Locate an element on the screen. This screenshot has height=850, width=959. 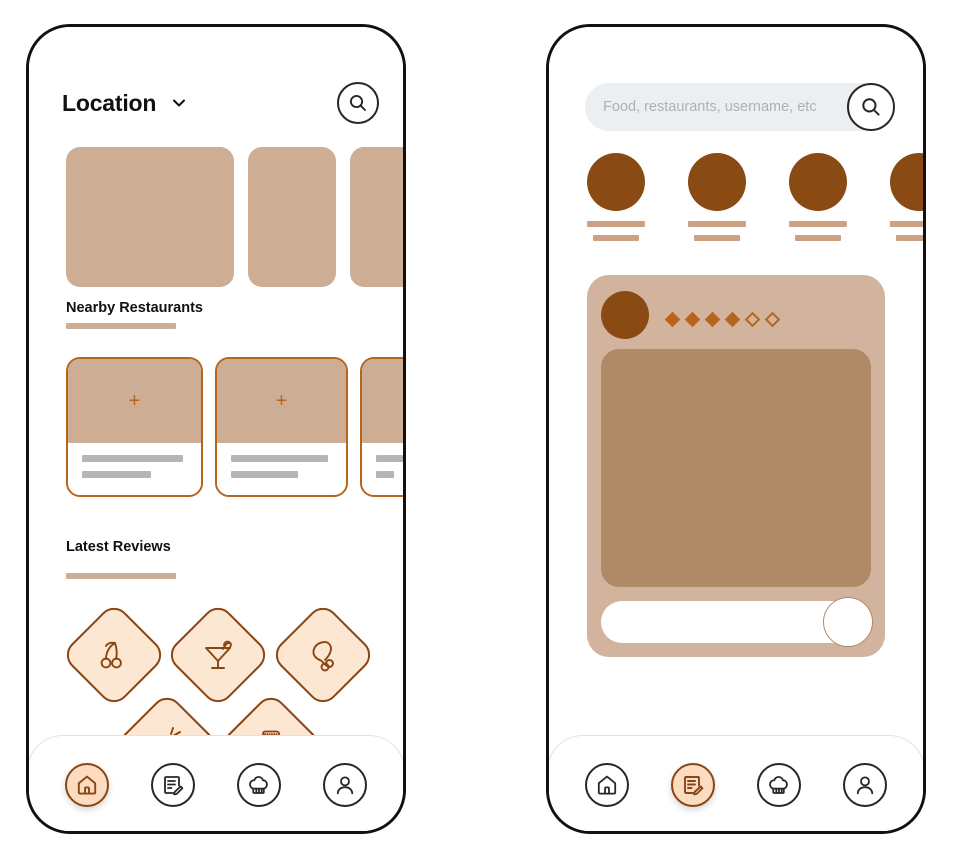
post-footer is located at coordinates (737, 622).